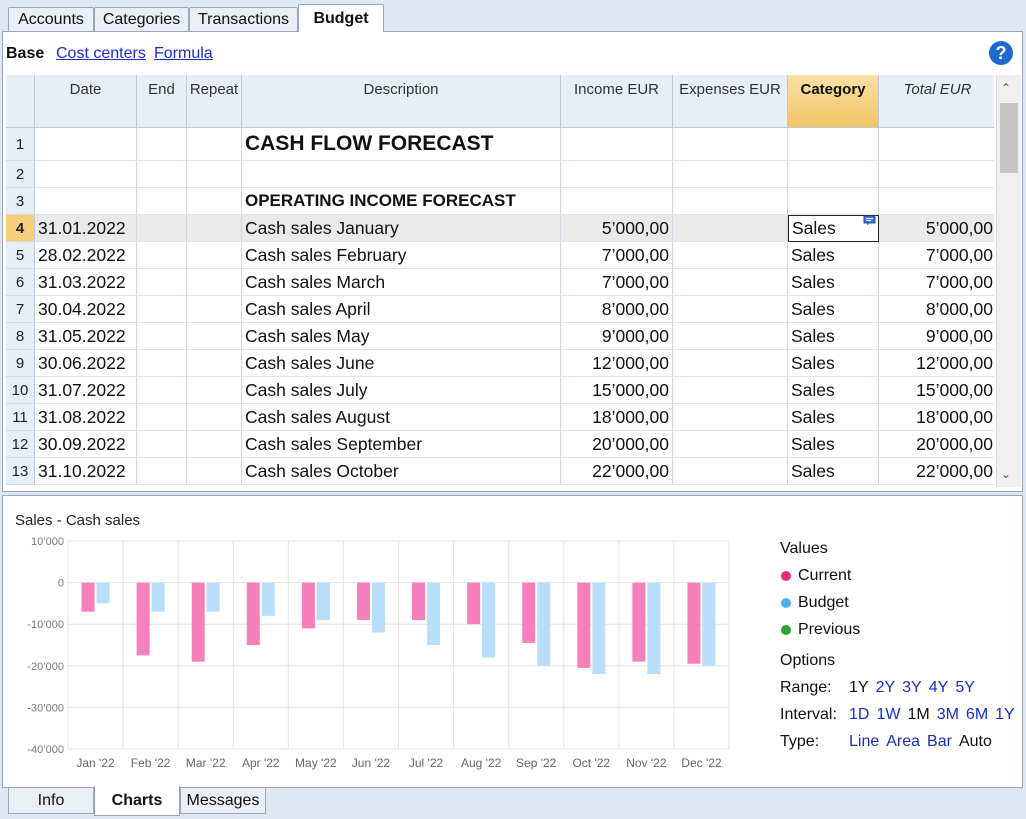  Describe the element at coordinates (965, 687) in the screenshot. I see `range-option-5y: 5Y` at that location.